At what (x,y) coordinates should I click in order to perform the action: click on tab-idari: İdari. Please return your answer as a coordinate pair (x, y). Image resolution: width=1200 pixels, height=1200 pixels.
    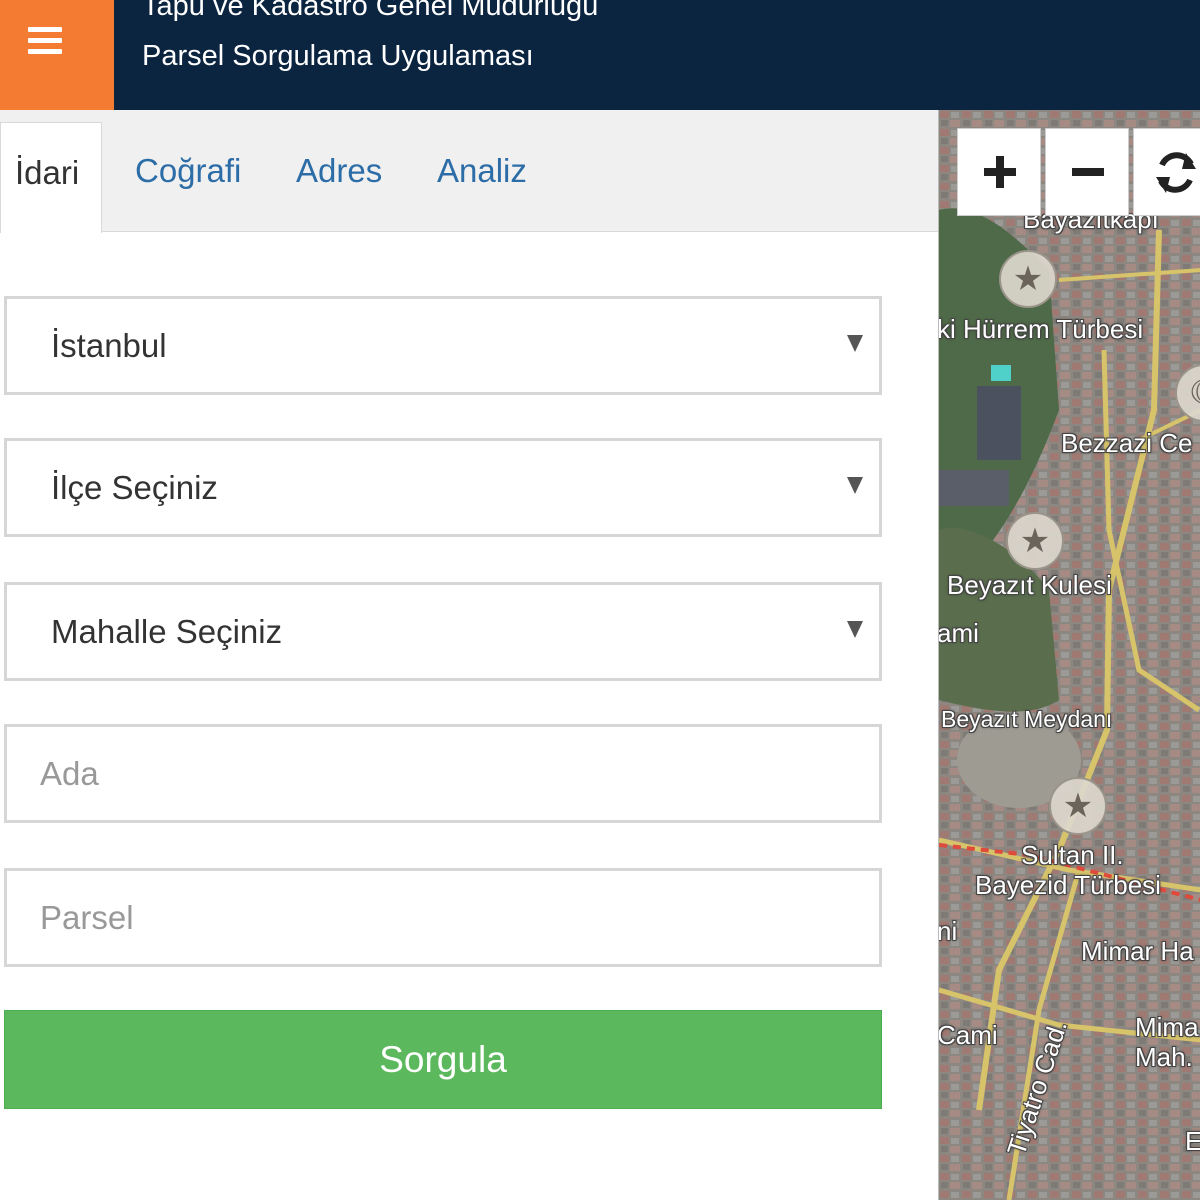
    Looking at the image, I should click on (51, 177).